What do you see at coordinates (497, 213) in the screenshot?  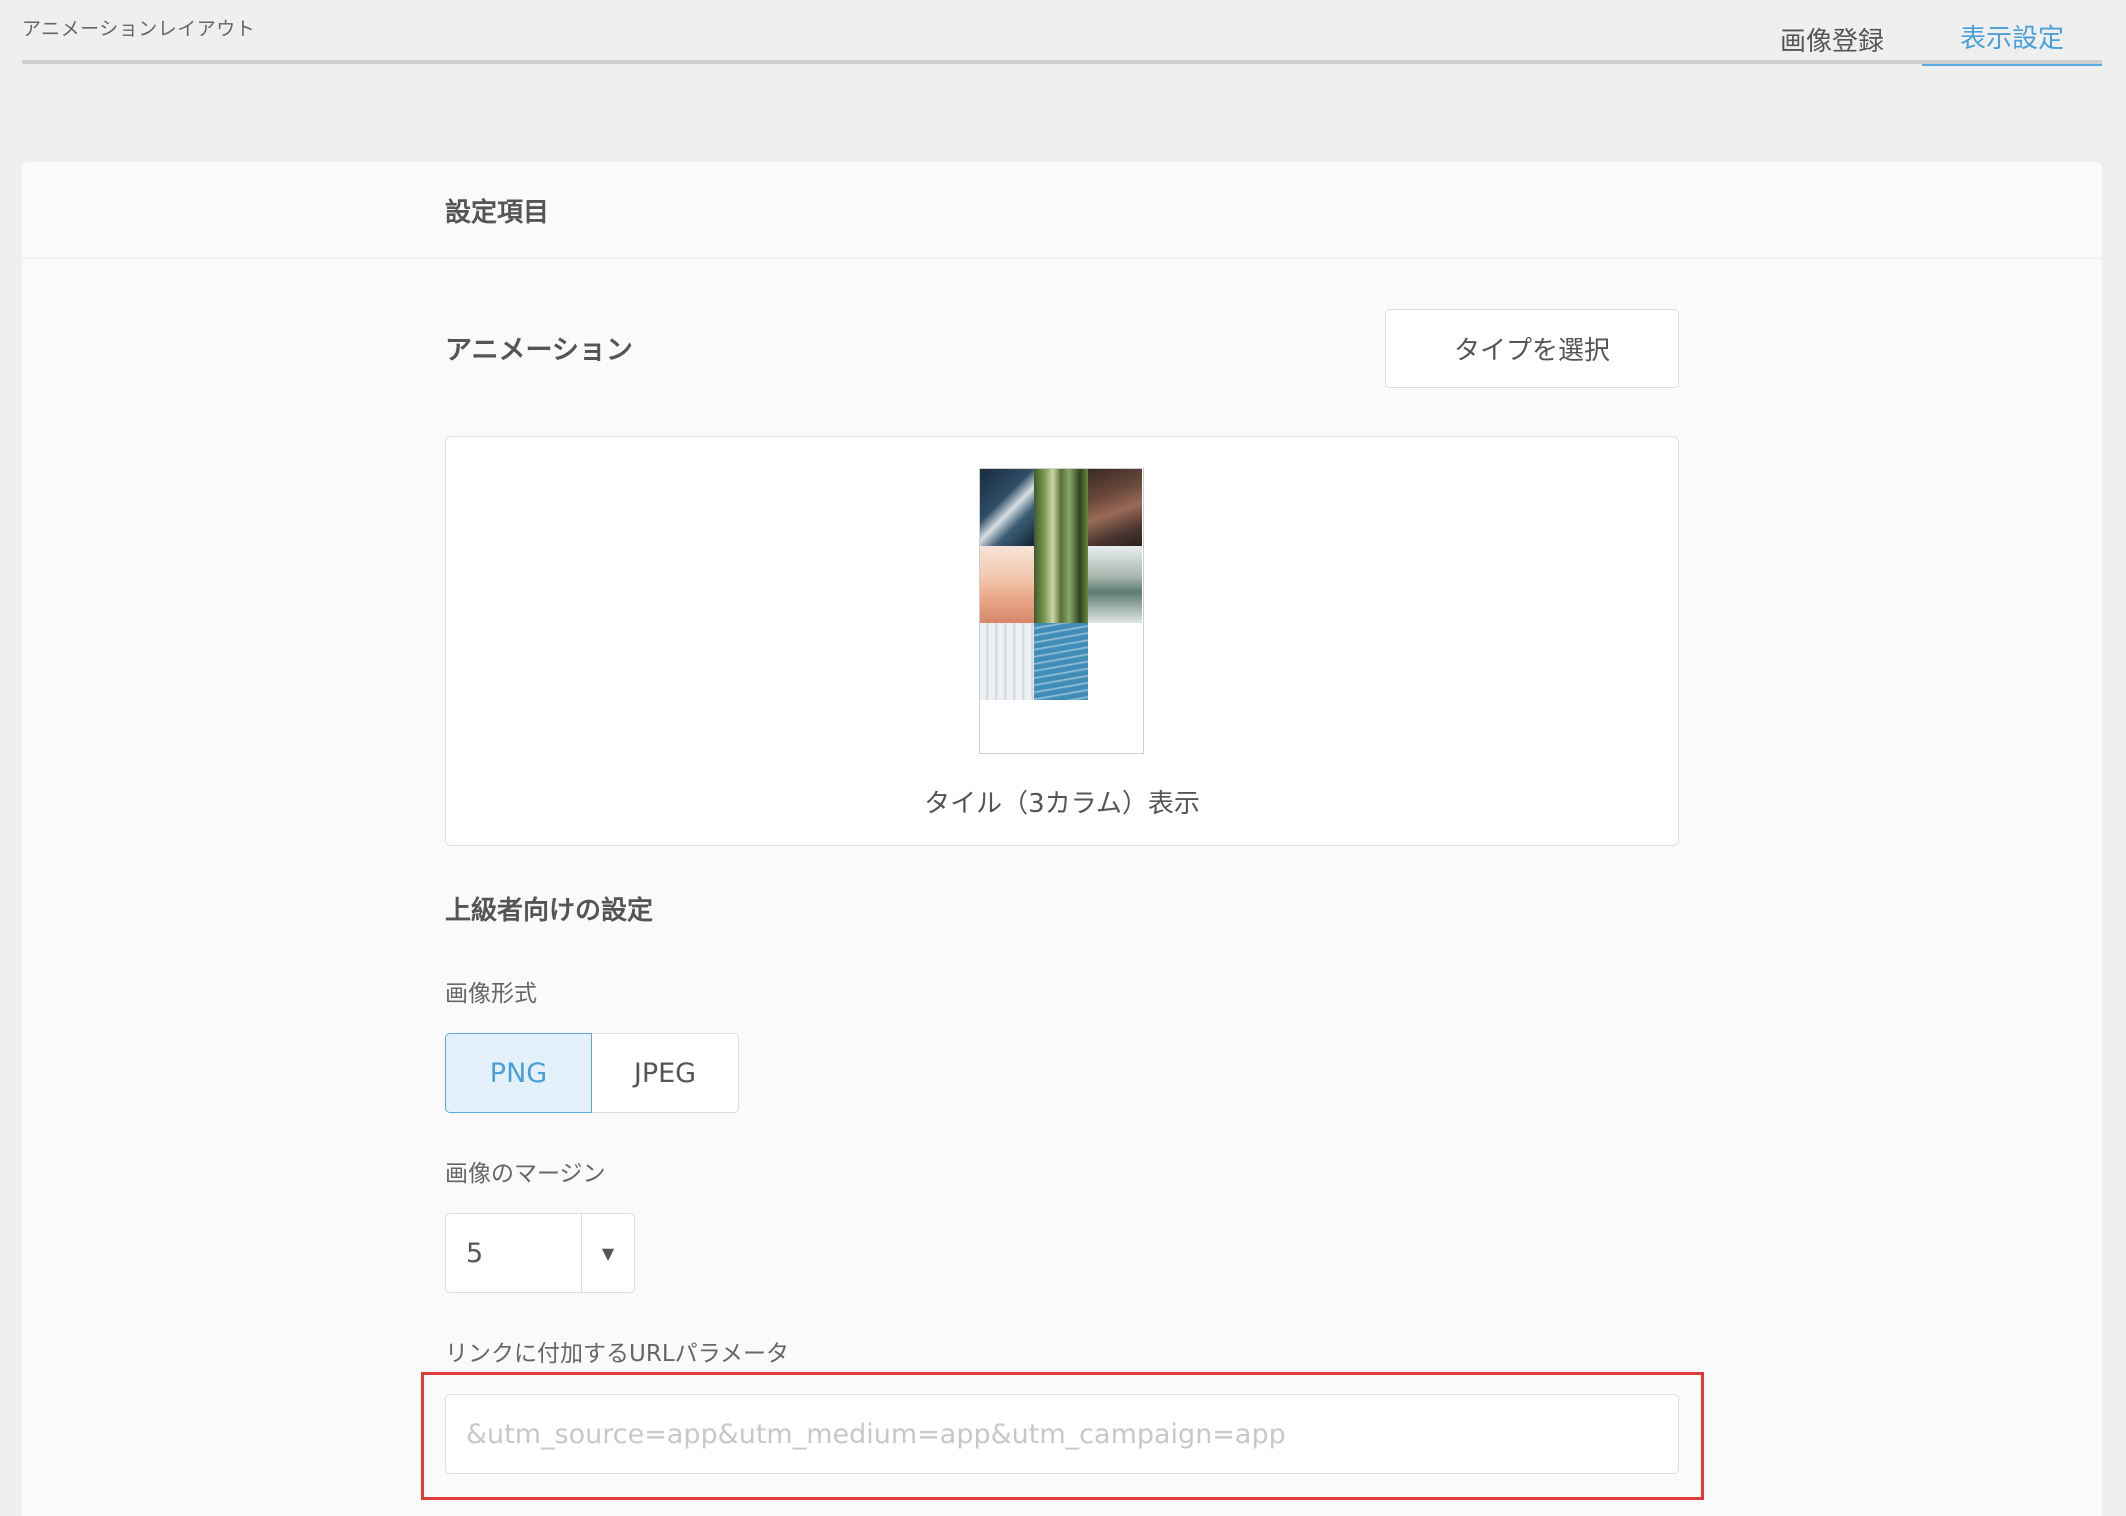 I see `card-title: 設定項目` at bounding box center [497, 213].